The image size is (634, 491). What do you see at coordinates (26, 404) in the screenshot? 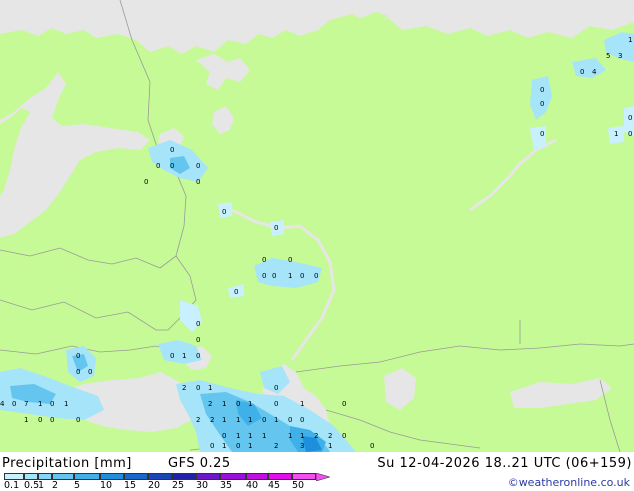
I see `svg-text: 7` at bounding box center [26, 404].